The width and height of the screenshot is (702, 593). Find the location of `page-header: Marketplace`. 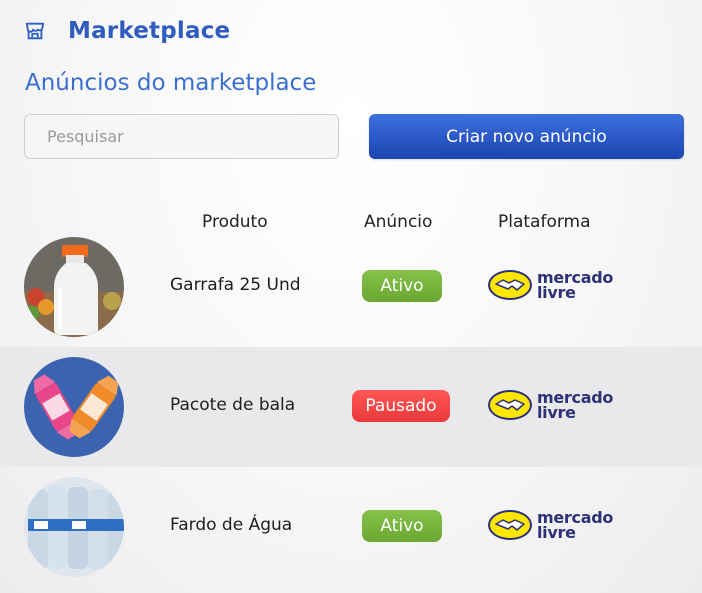

page-header: Marketplace is located at coordinates (127, 31).